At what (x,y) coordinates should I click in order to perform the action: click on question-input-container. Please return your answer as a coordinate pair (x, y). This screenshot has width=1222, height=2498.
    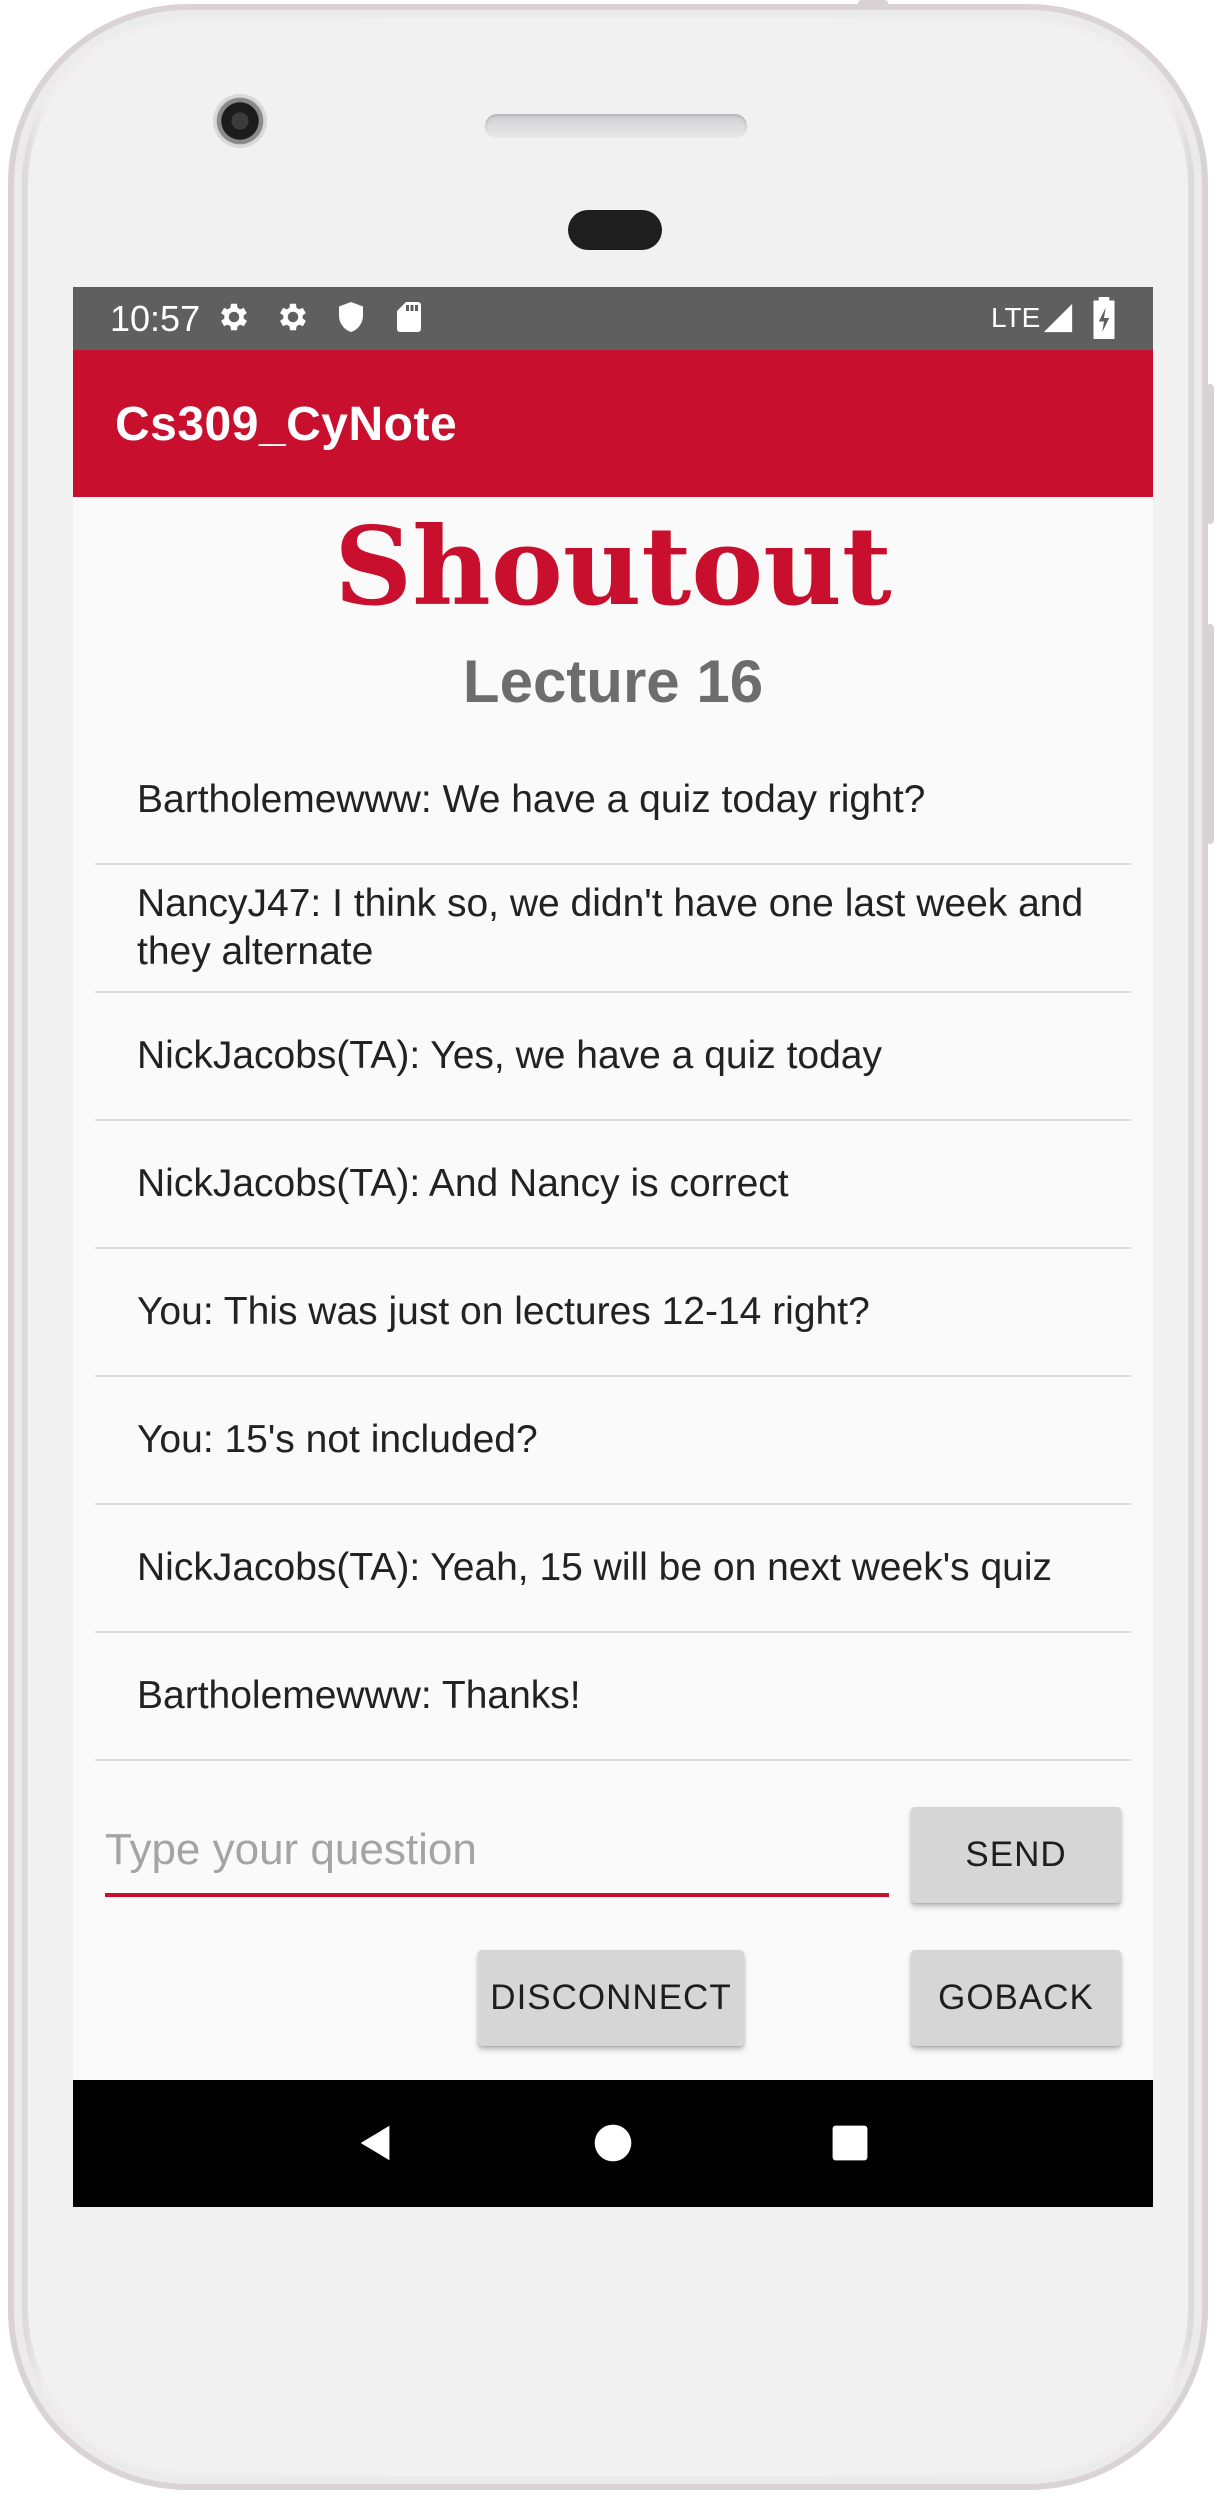
    Looking at the image, I should click on (497, 1853).